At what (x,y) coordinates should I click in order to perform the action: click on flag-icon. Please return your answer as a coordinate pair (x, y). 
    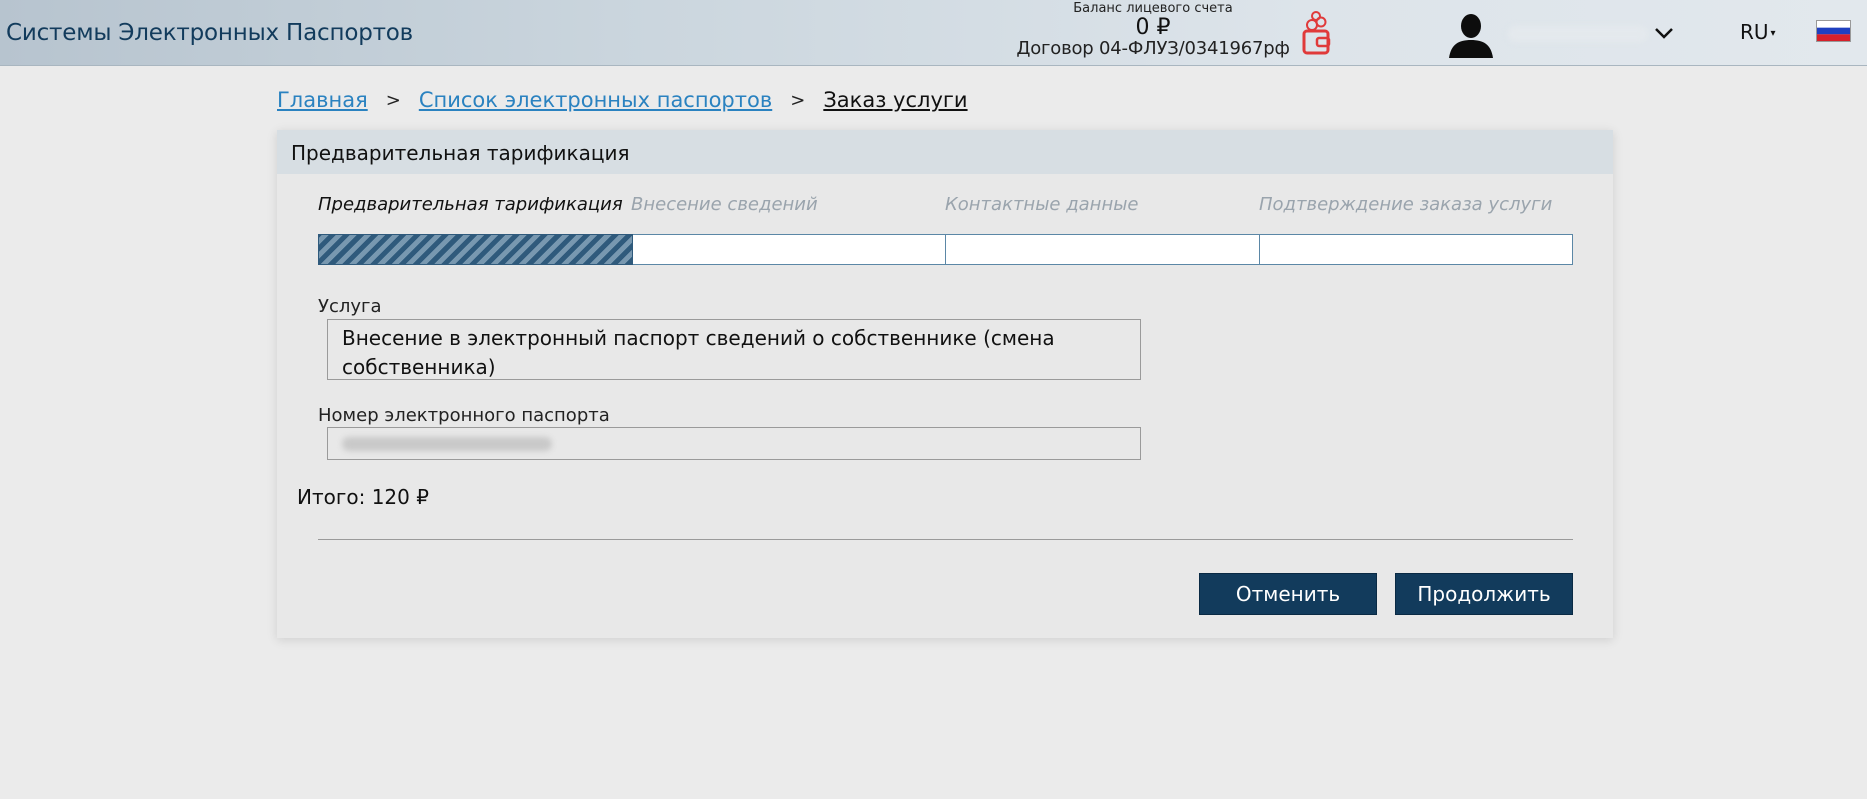
    Looking at the image, I should click on (1833, 31).